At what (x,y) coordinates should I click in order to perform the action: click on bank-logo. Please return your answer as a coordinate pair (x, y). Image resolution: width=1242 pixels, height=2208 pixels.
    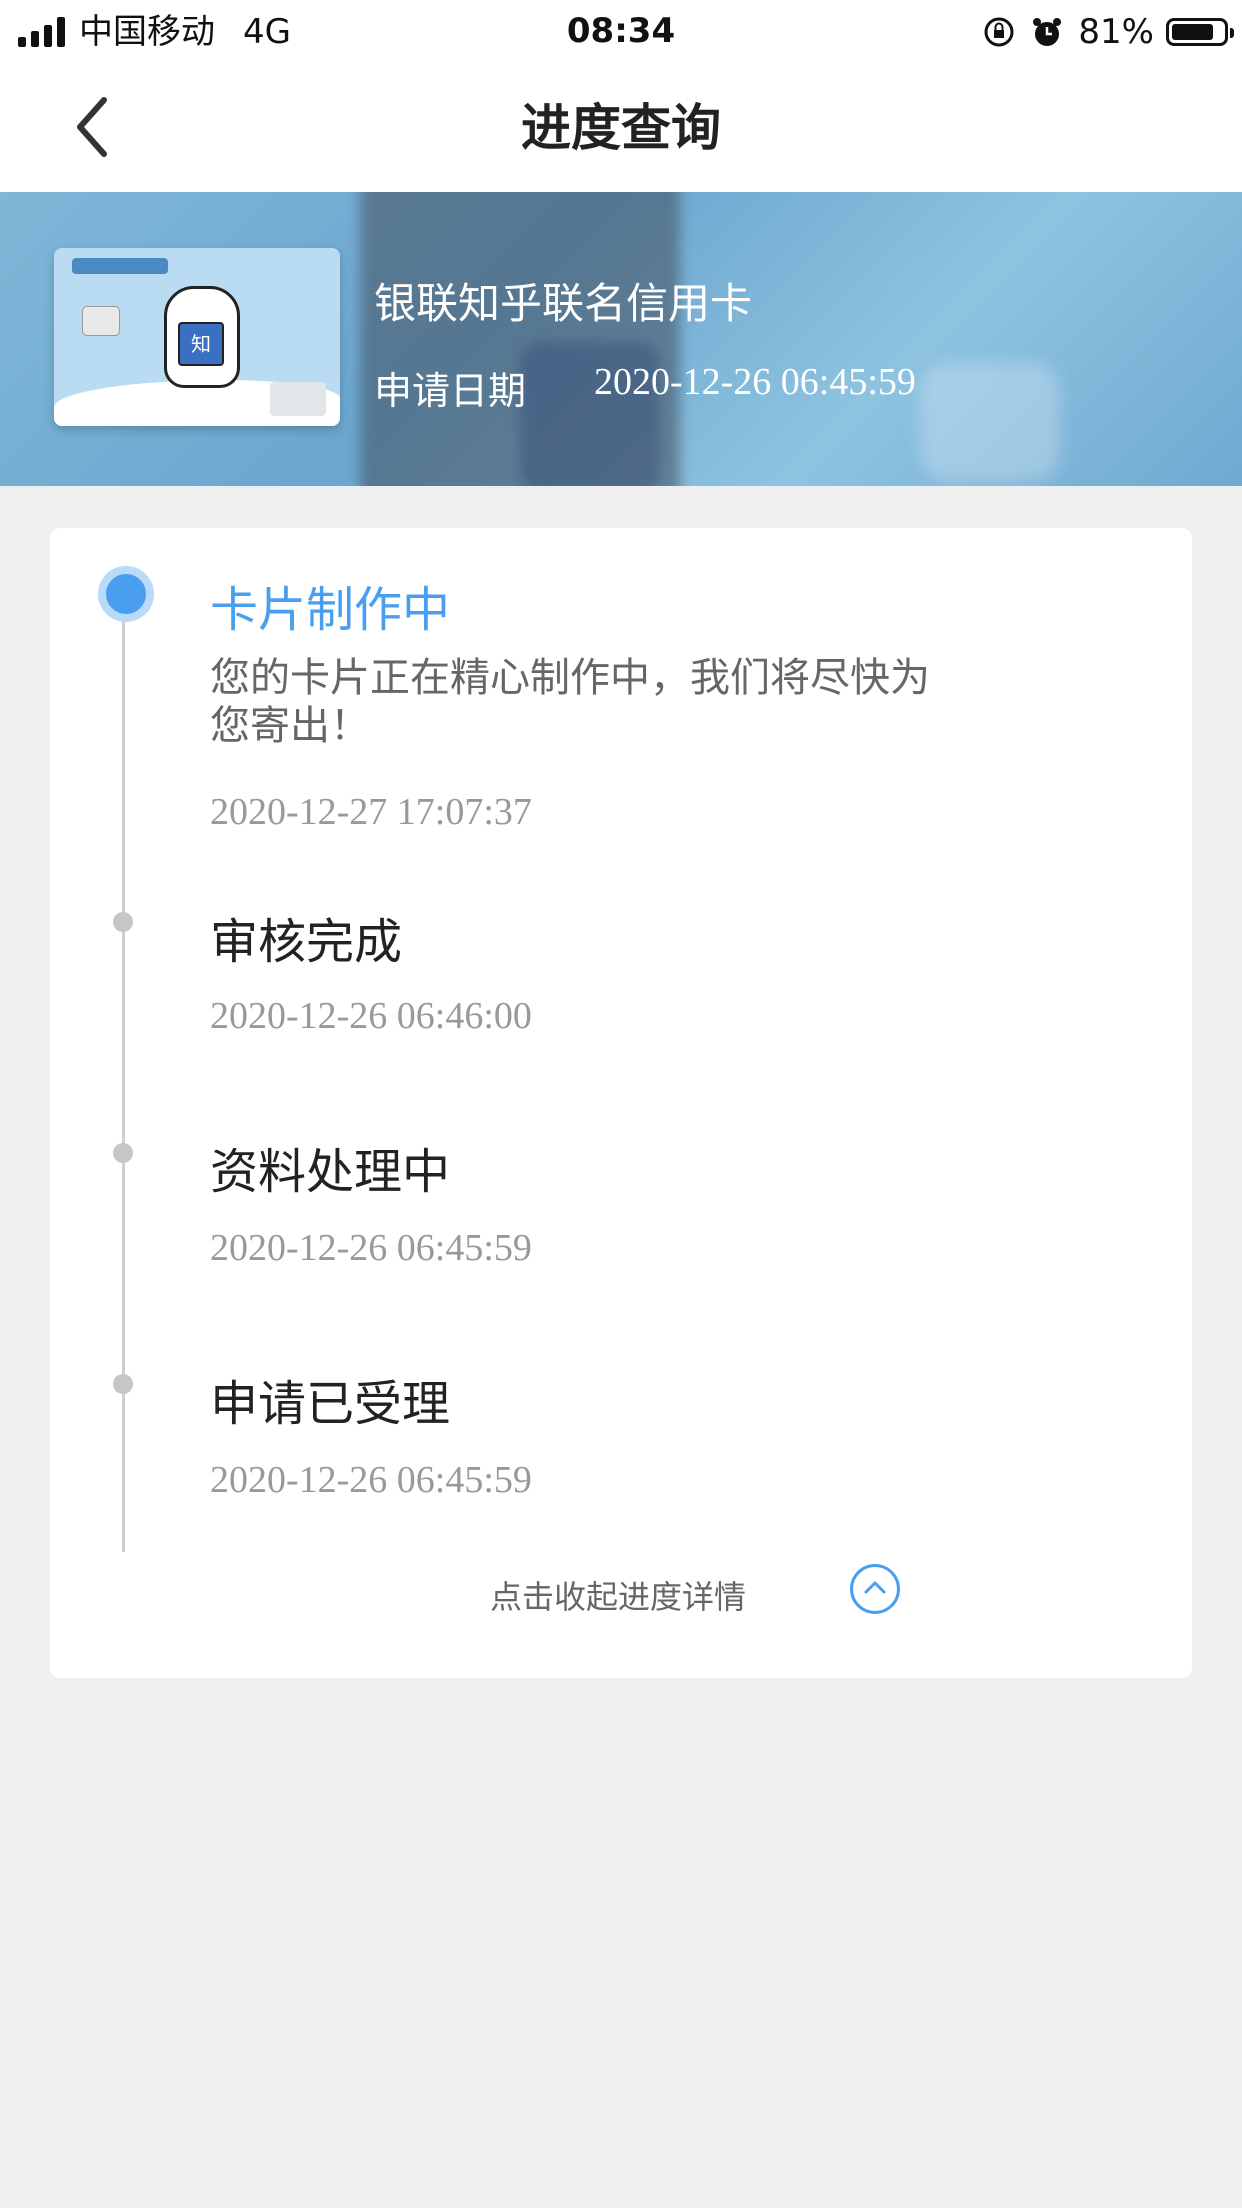
    Looking at the image, I should click on (120, 266).